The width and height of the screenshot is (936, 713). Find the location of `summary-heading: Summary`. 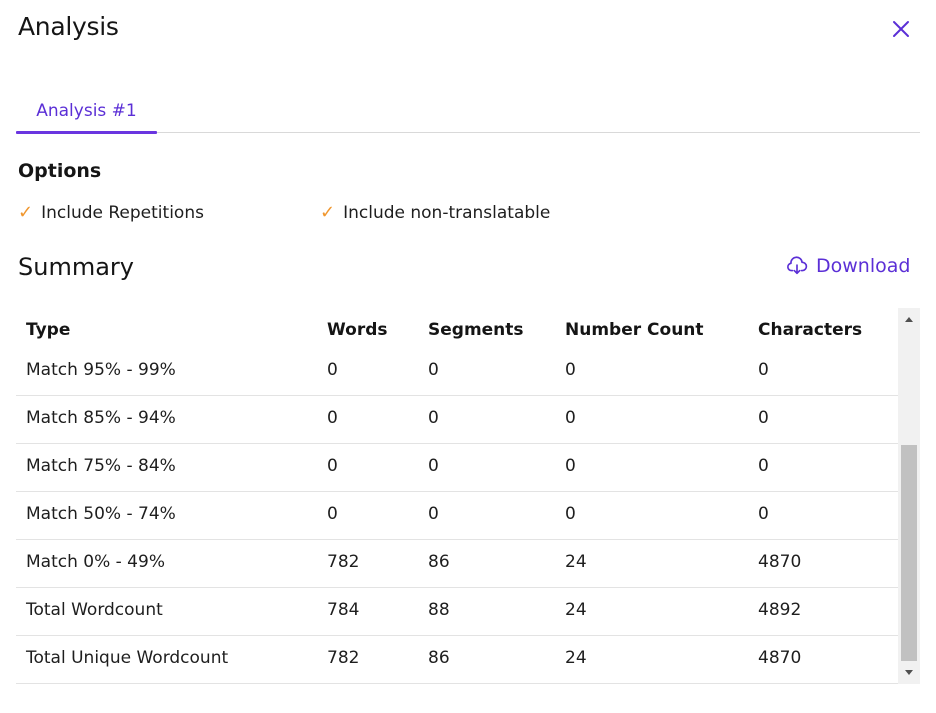

summary-heading: Summary is located at coordinates (76, 267).